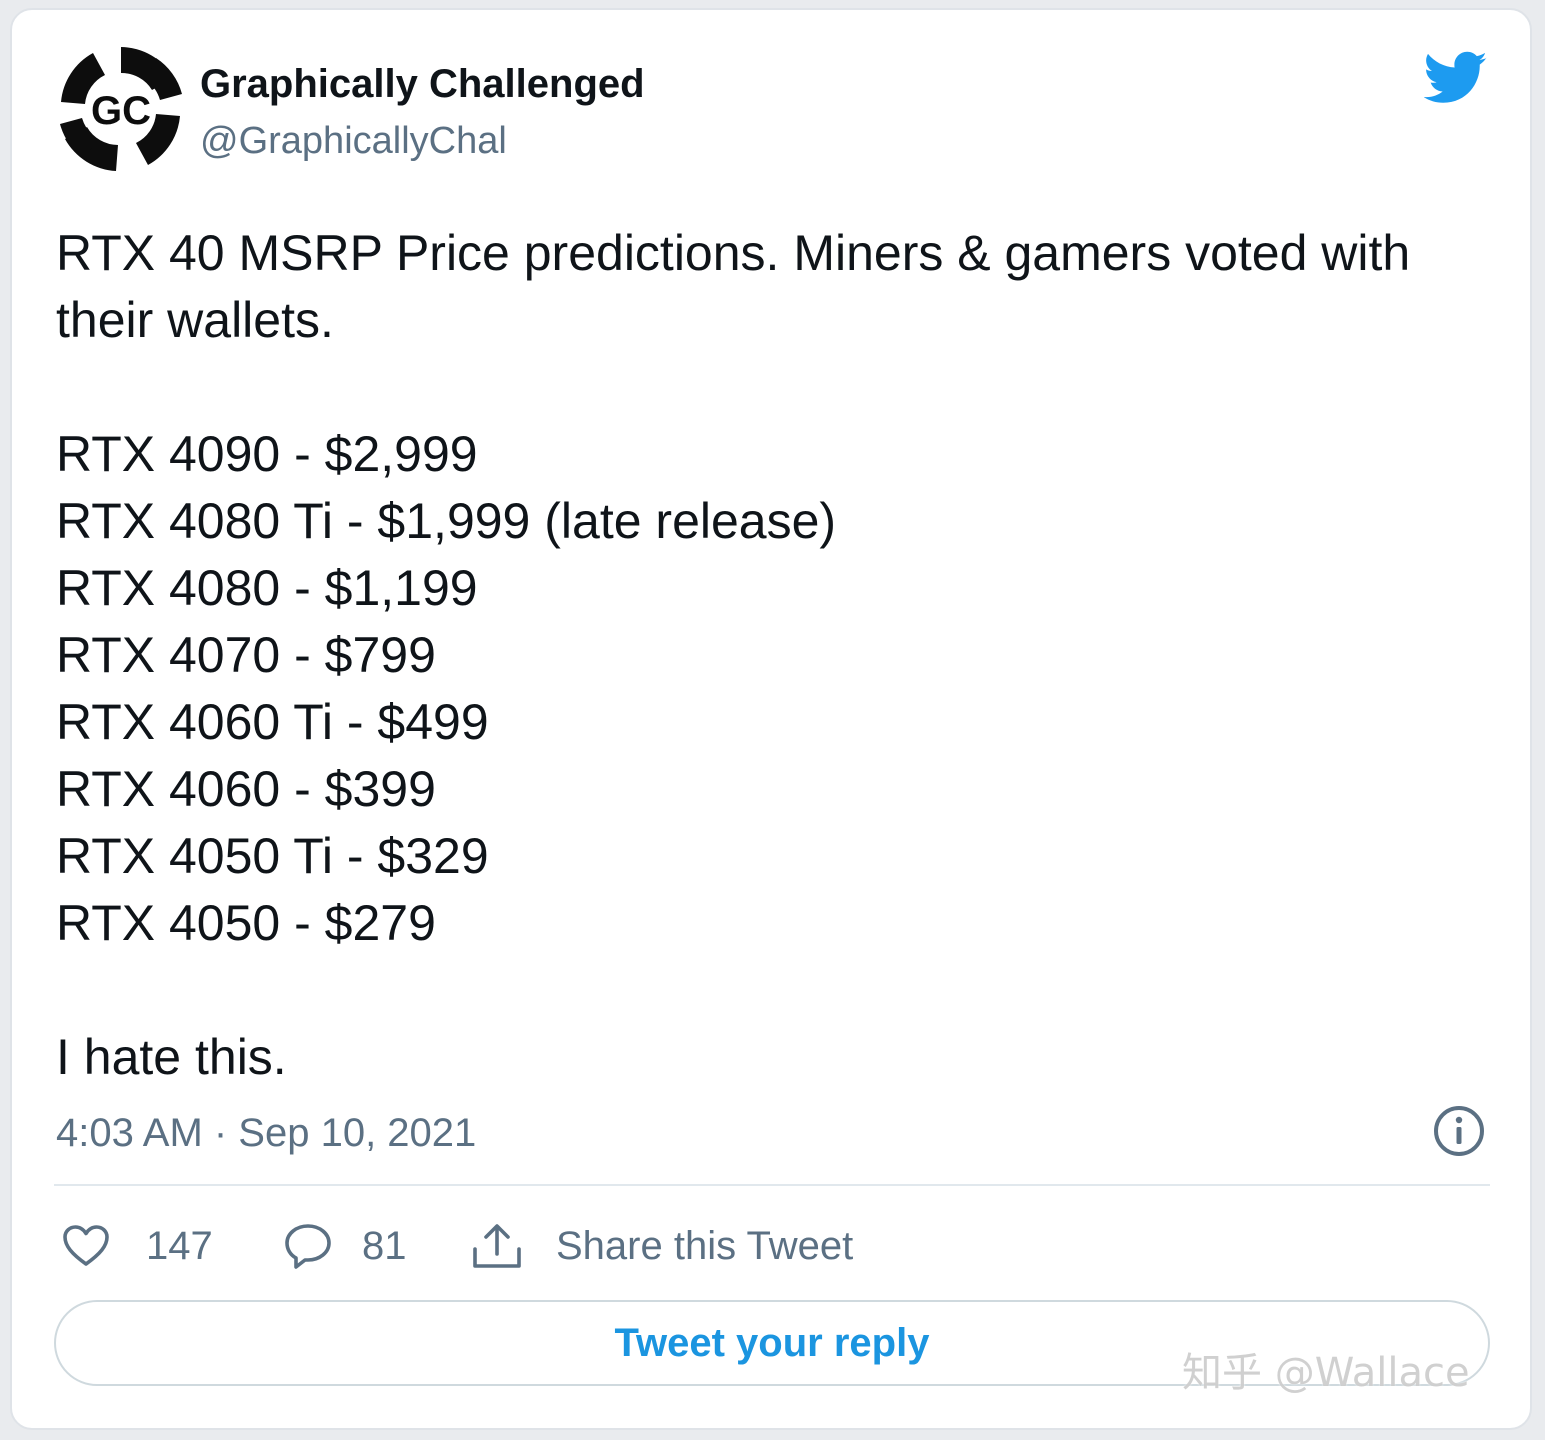 This screenshot has width=1545, height=1440. Describe the element at coordinates (384, 1245) in the screenshot. I see `reply-count: 81` at that location.